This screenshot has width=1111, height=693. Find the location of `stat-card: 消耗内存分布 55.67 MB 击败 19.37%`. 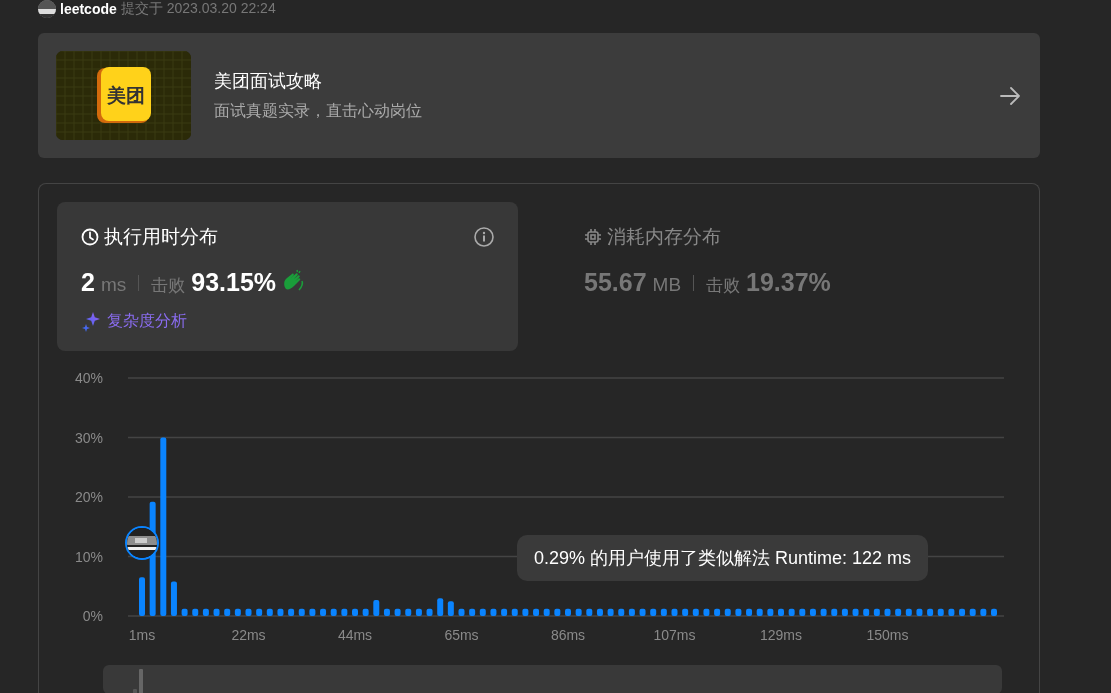

stat-card: 消耗内存分布 55.67 MB 击败 19.37% is located at coordinates (790, 276).